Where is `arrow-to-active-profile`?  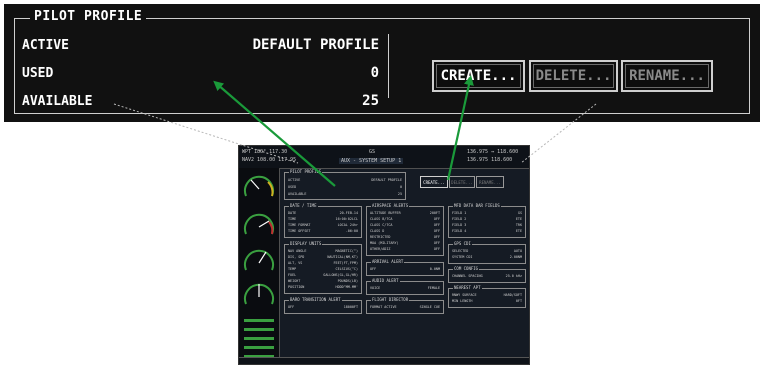
arrow-to-active-profile is located at coordinates (274, 133).